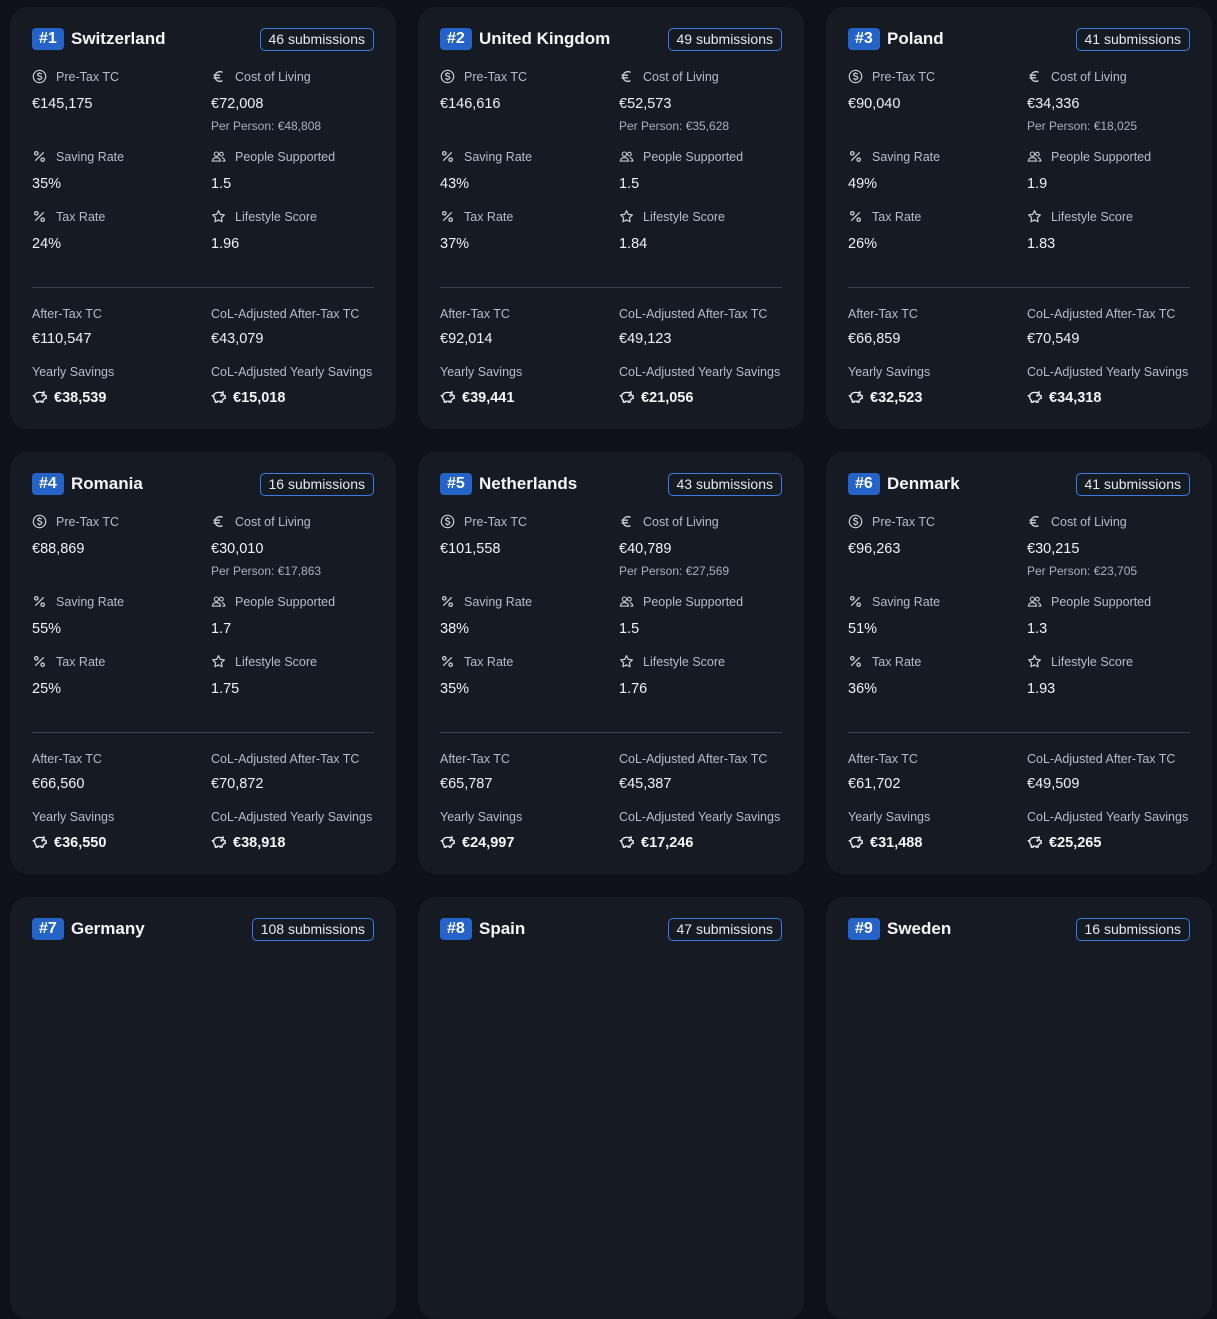 Image resolution: width=1217 pixels, height=1319 pixels. I want to click on people-value: 1.9, so click(1037, 184).